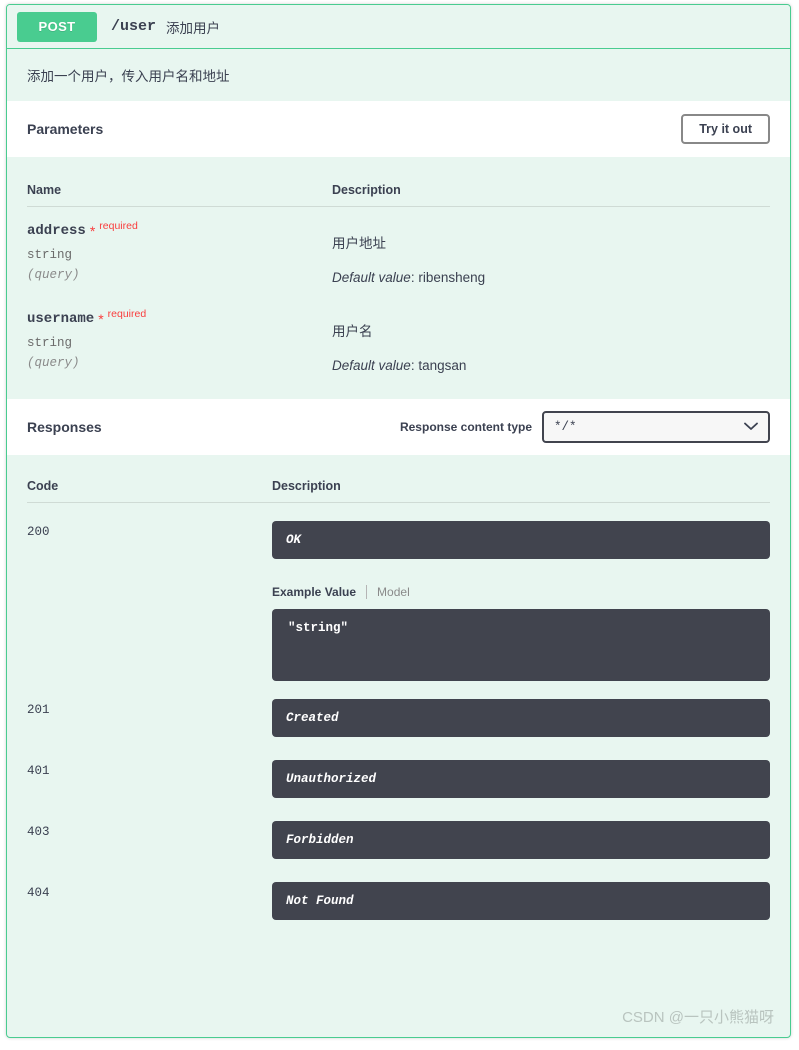 This screenshot has height=1050, width=799. Describe the element at coordinates (521, 592) in the screenshot. I see `example-model-tabs: Example Value Model` at that location.